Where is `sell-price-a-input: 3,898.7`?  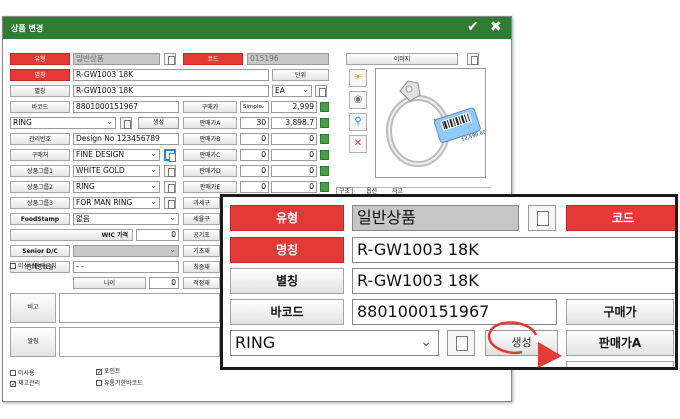
sell-price-a-input: 3,898.7 is located at coordinates (294, 123).